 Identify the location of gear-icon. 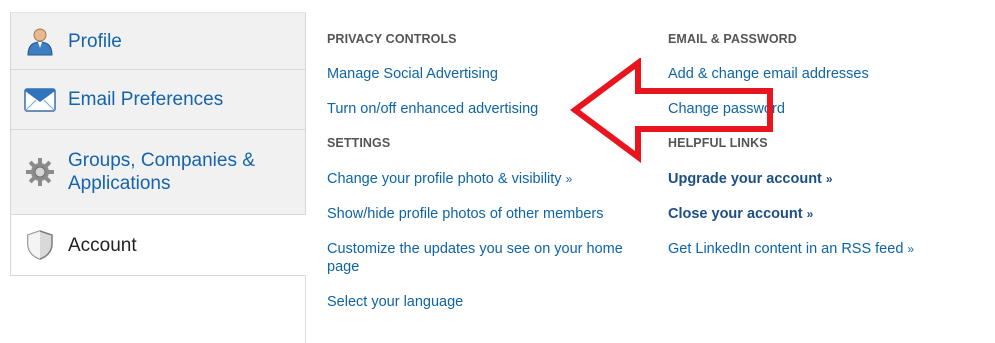
(40, 172).